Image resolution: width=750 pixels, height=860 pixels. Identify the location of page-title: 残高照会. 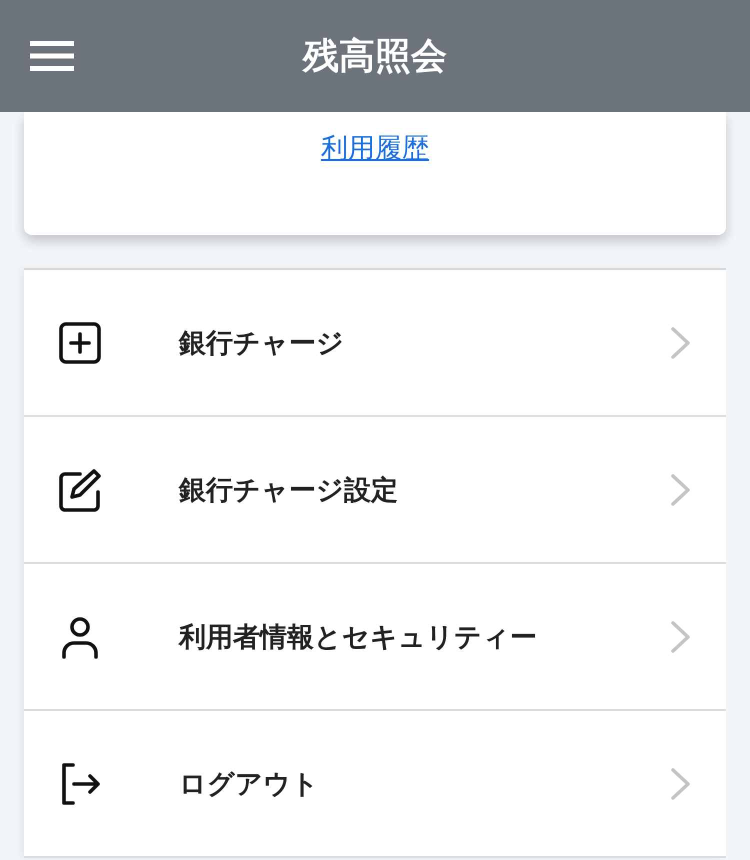
(375, 56).